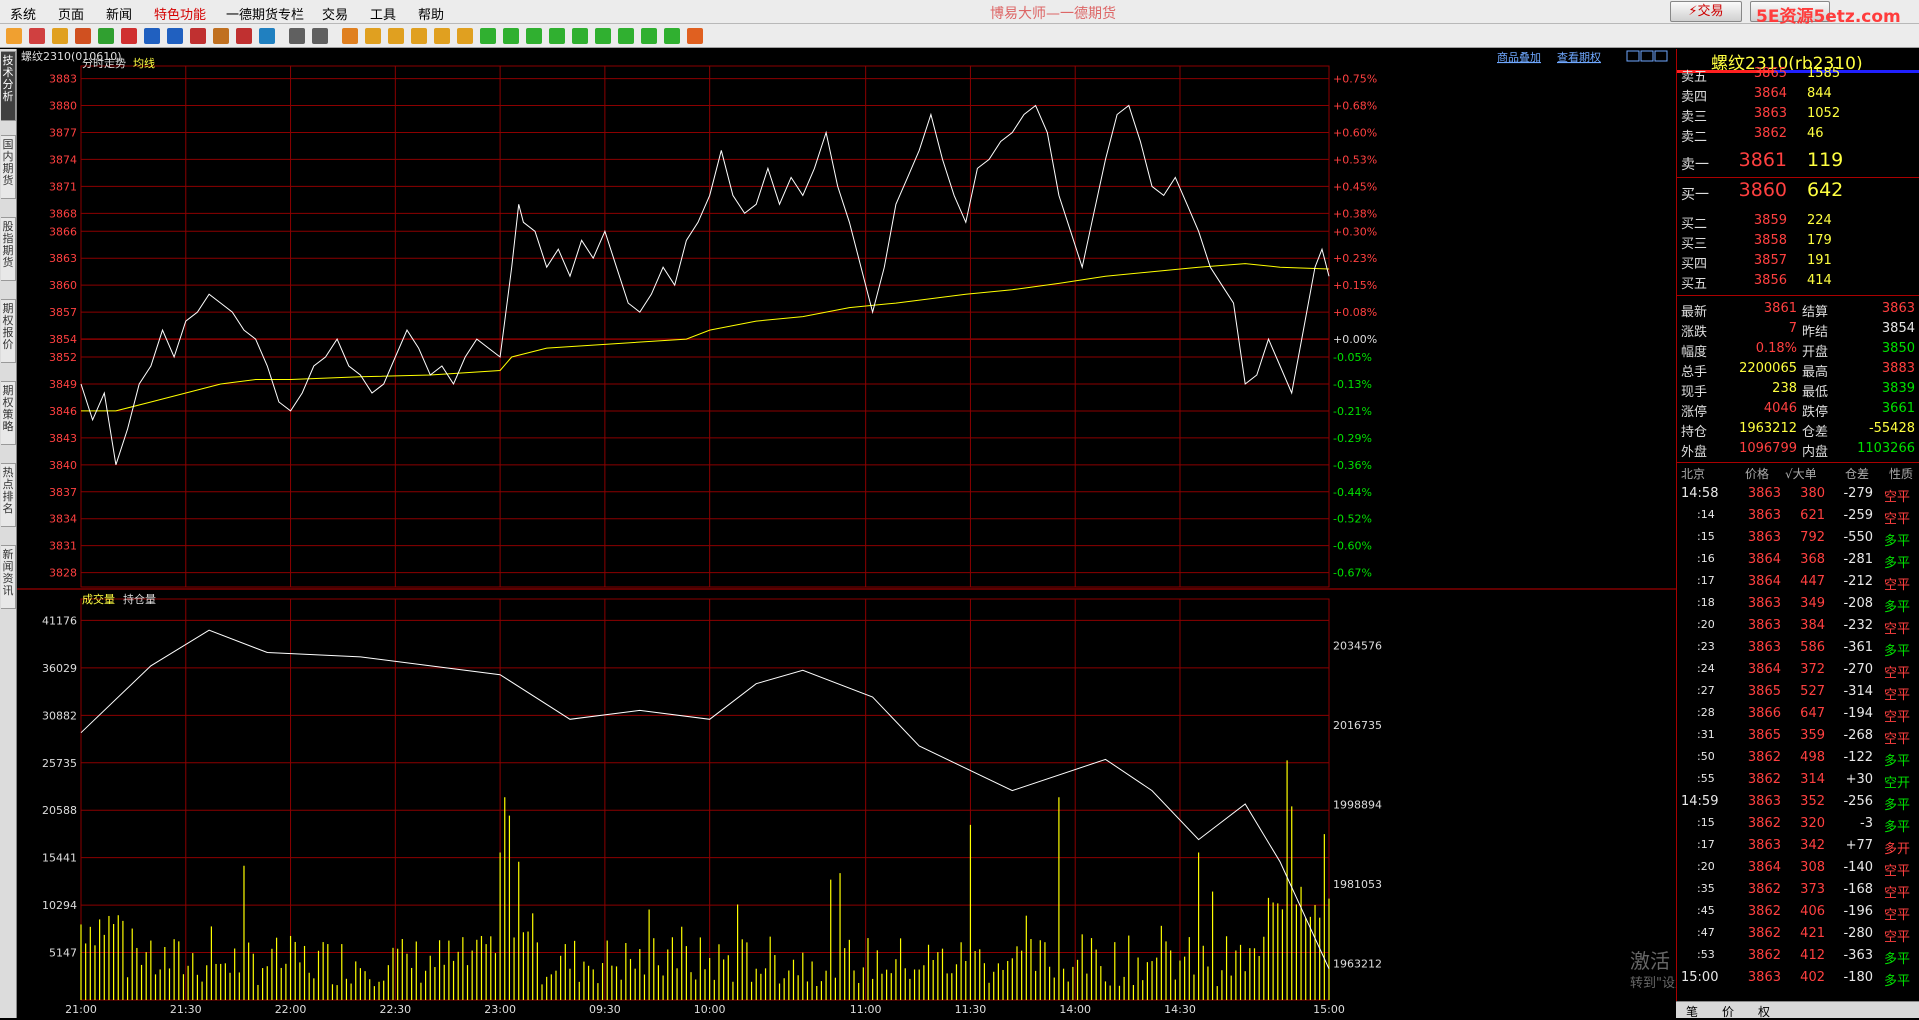  I want to click on trade-button: ⚡交易, so click(1706, 11).